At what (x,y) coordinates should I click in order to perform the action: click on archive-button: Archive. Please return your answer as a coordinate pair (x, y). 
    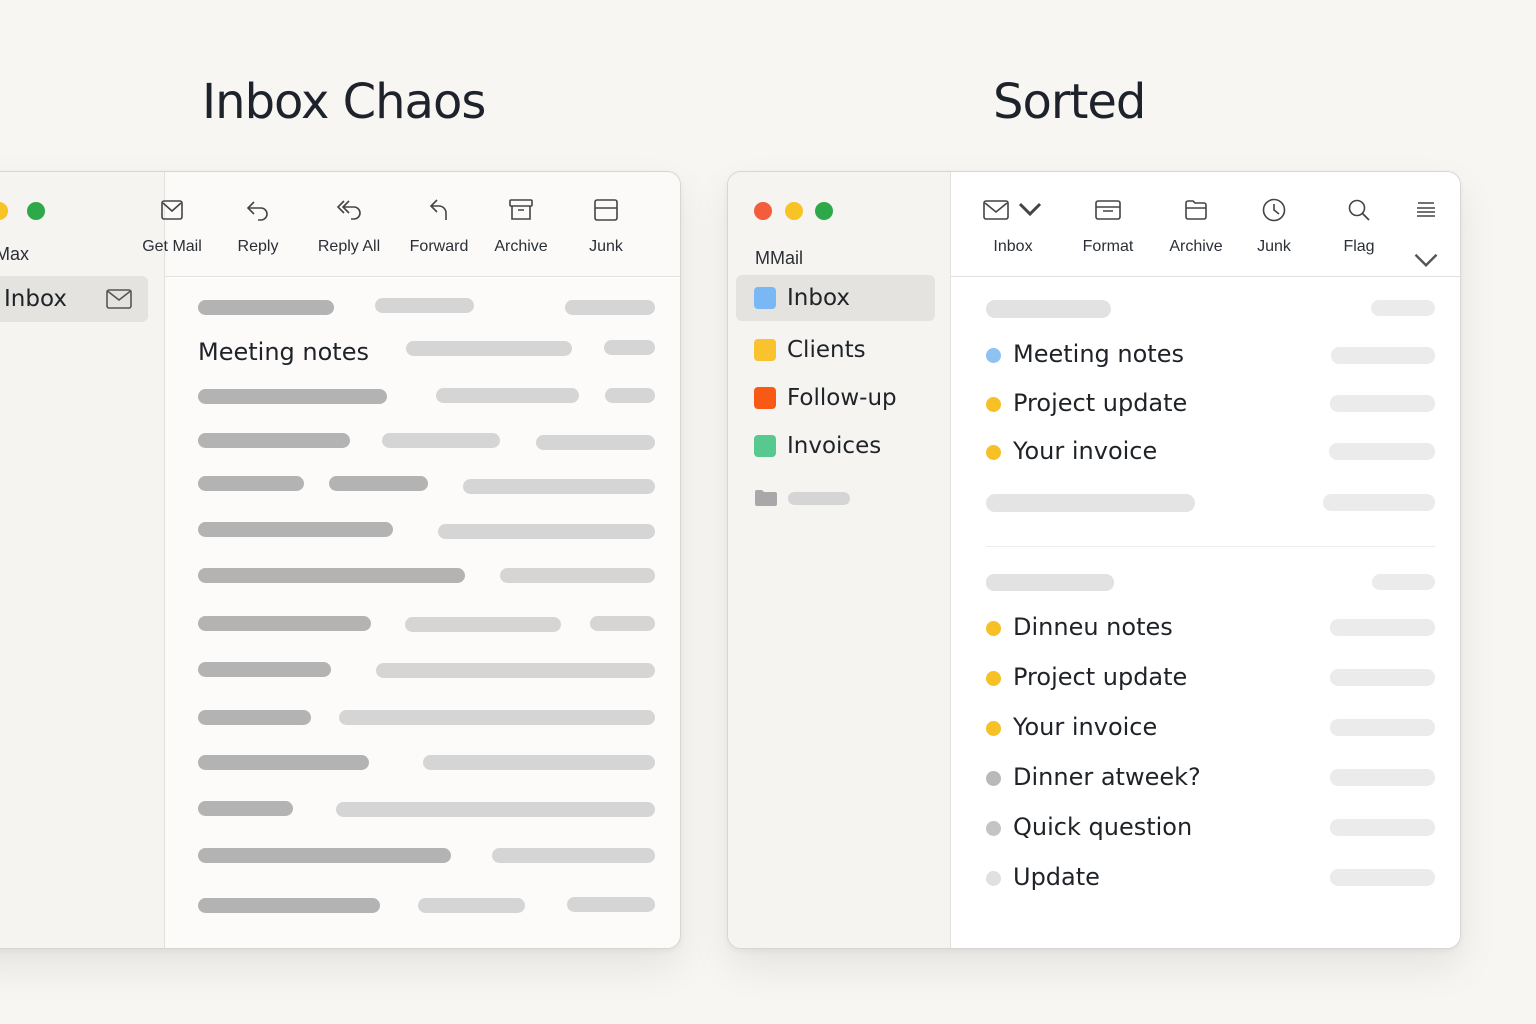
    Looking at the image, I should click on (521, 226).